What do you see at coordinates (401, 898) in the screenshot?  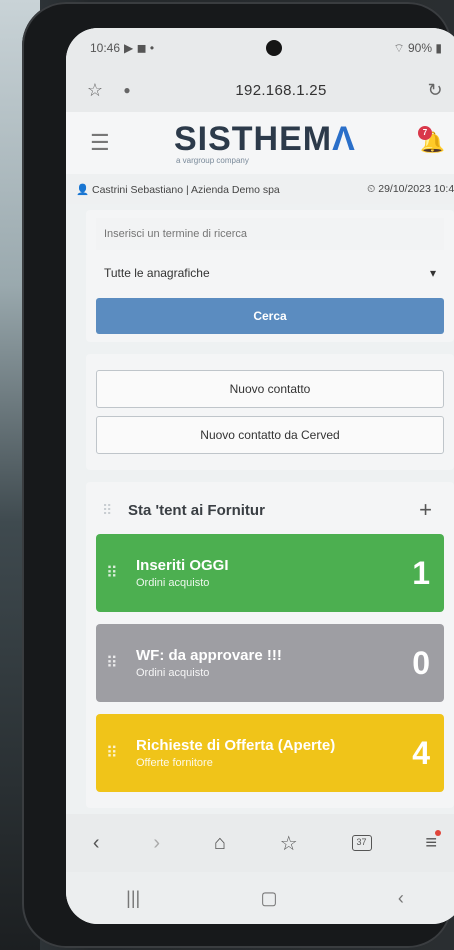 I see `system-back-icon: ‹` at bounding box center [401, 898].